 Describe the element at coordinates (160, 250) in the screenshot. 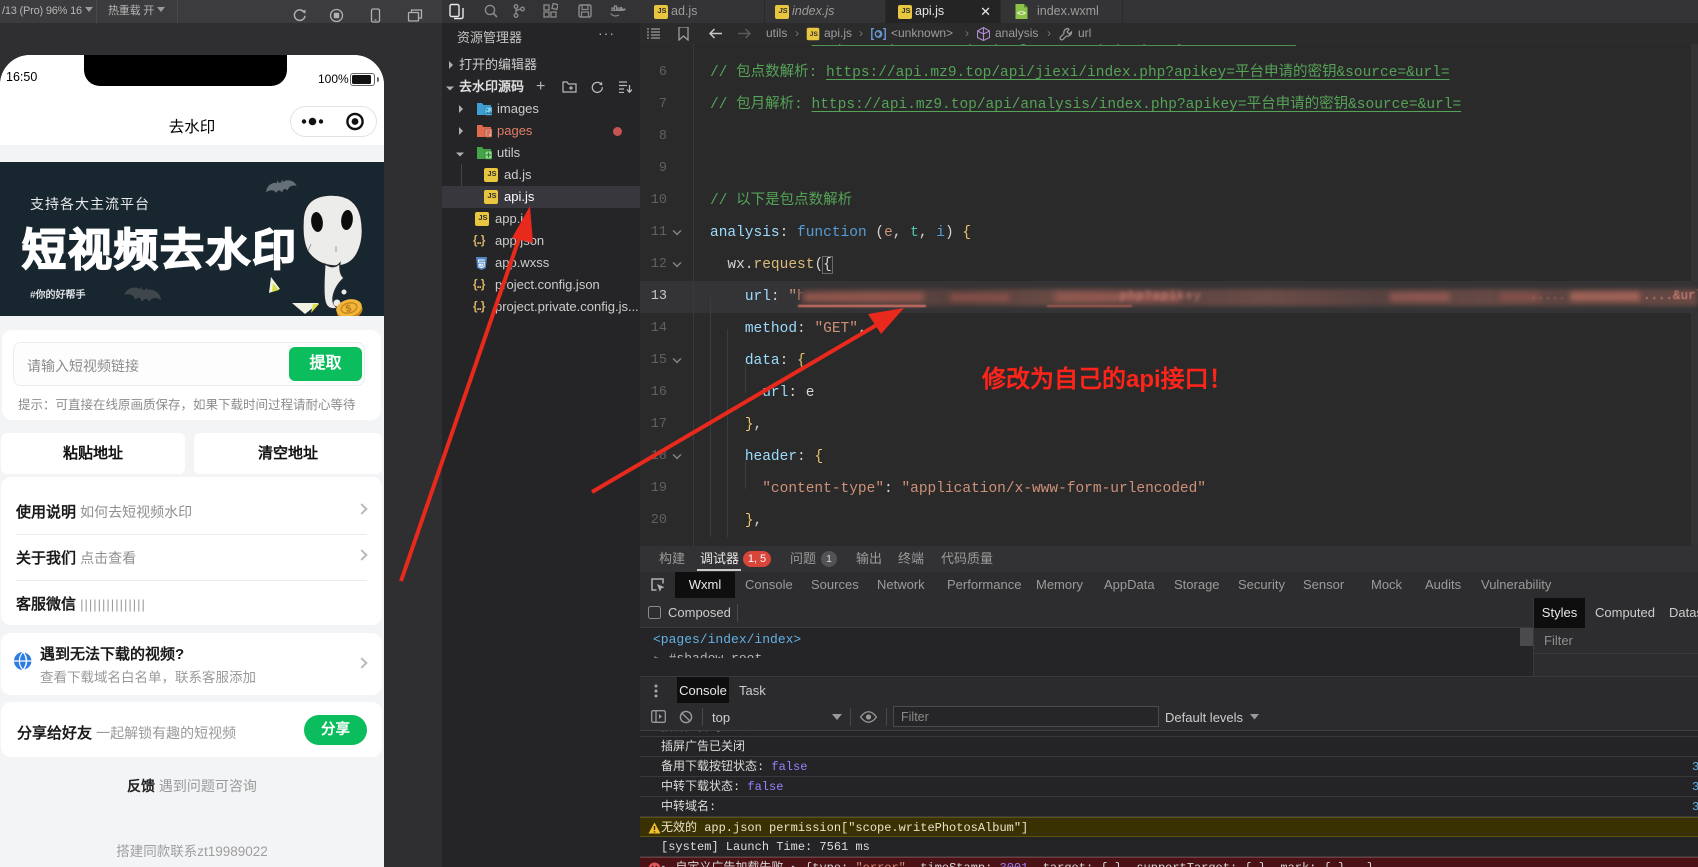

I see `svg-text: 短视频去水印` at that location.